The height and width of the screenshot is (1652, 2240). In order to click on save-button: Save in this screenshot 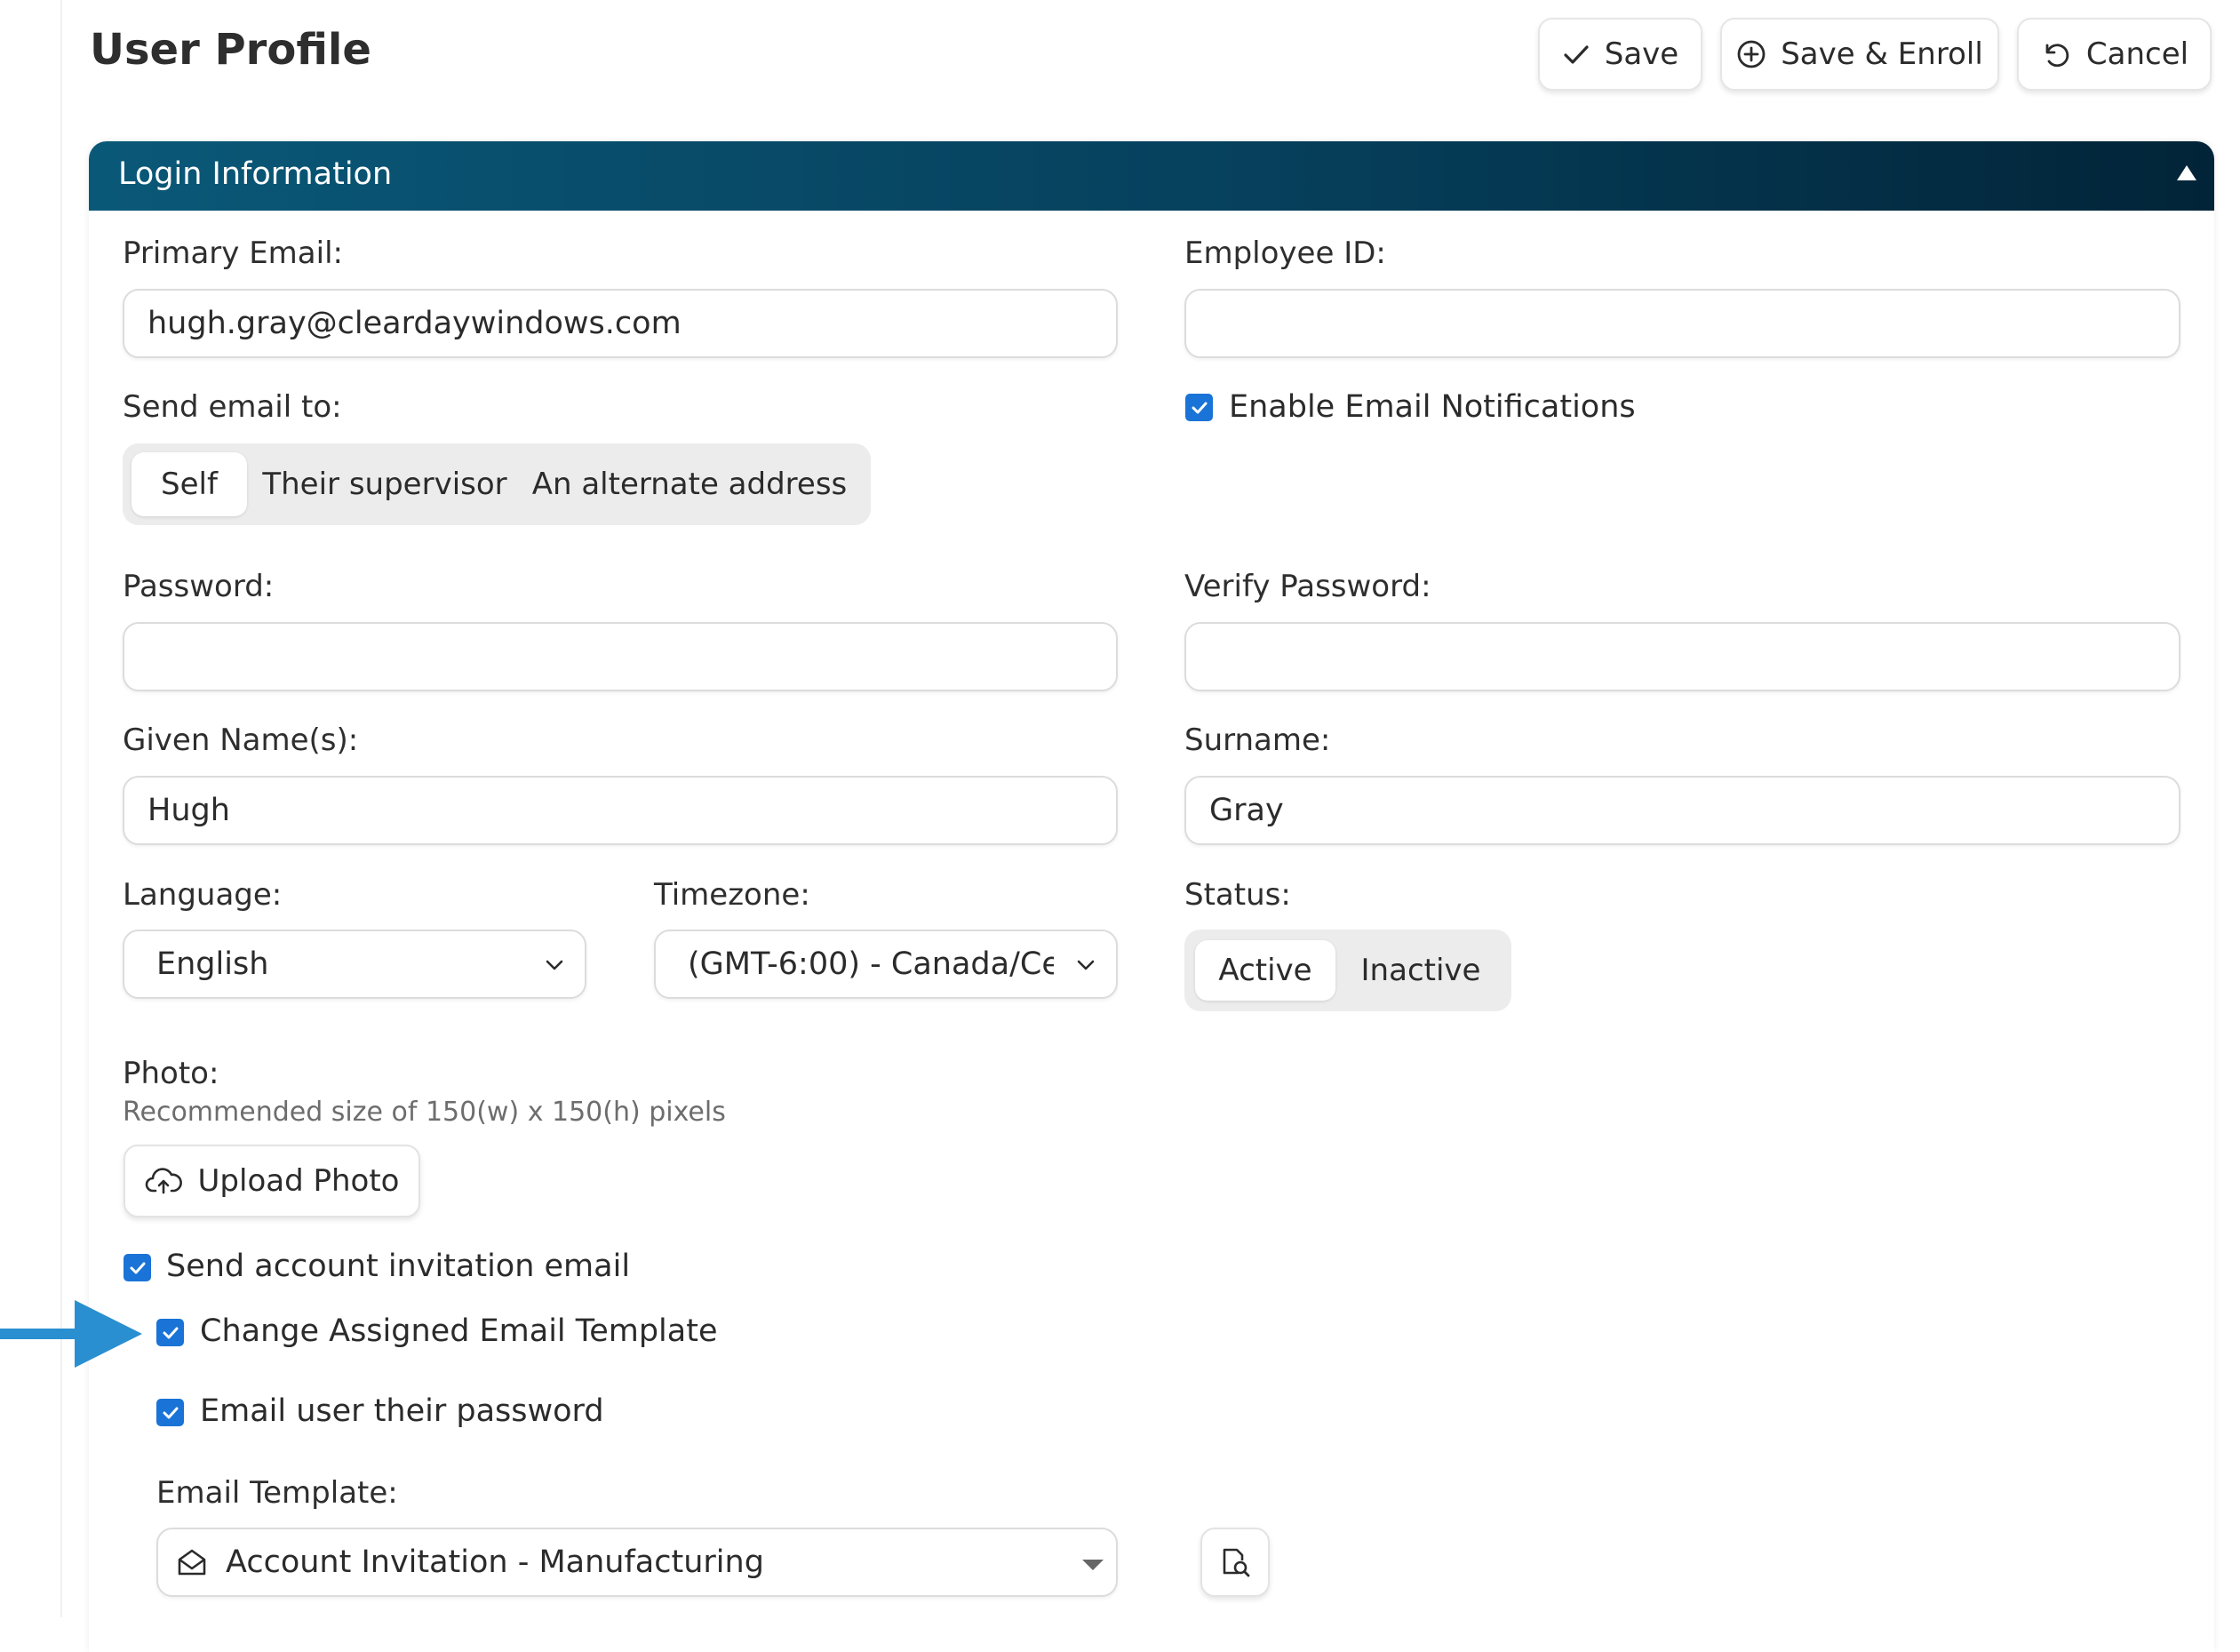, I will do `click(1620, 54)`.